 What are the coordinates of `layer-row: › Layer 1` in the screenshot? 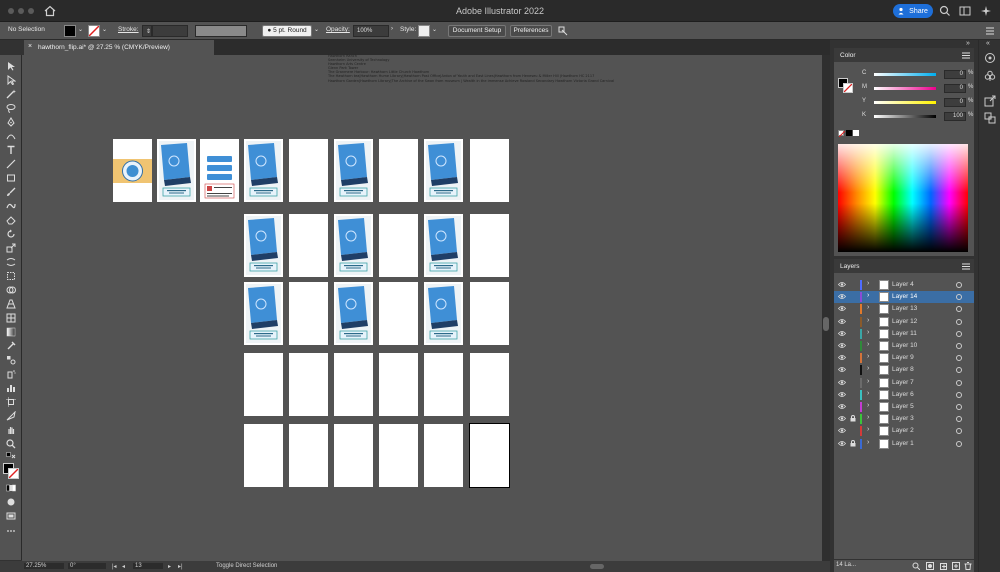 It's located at (904, 444).